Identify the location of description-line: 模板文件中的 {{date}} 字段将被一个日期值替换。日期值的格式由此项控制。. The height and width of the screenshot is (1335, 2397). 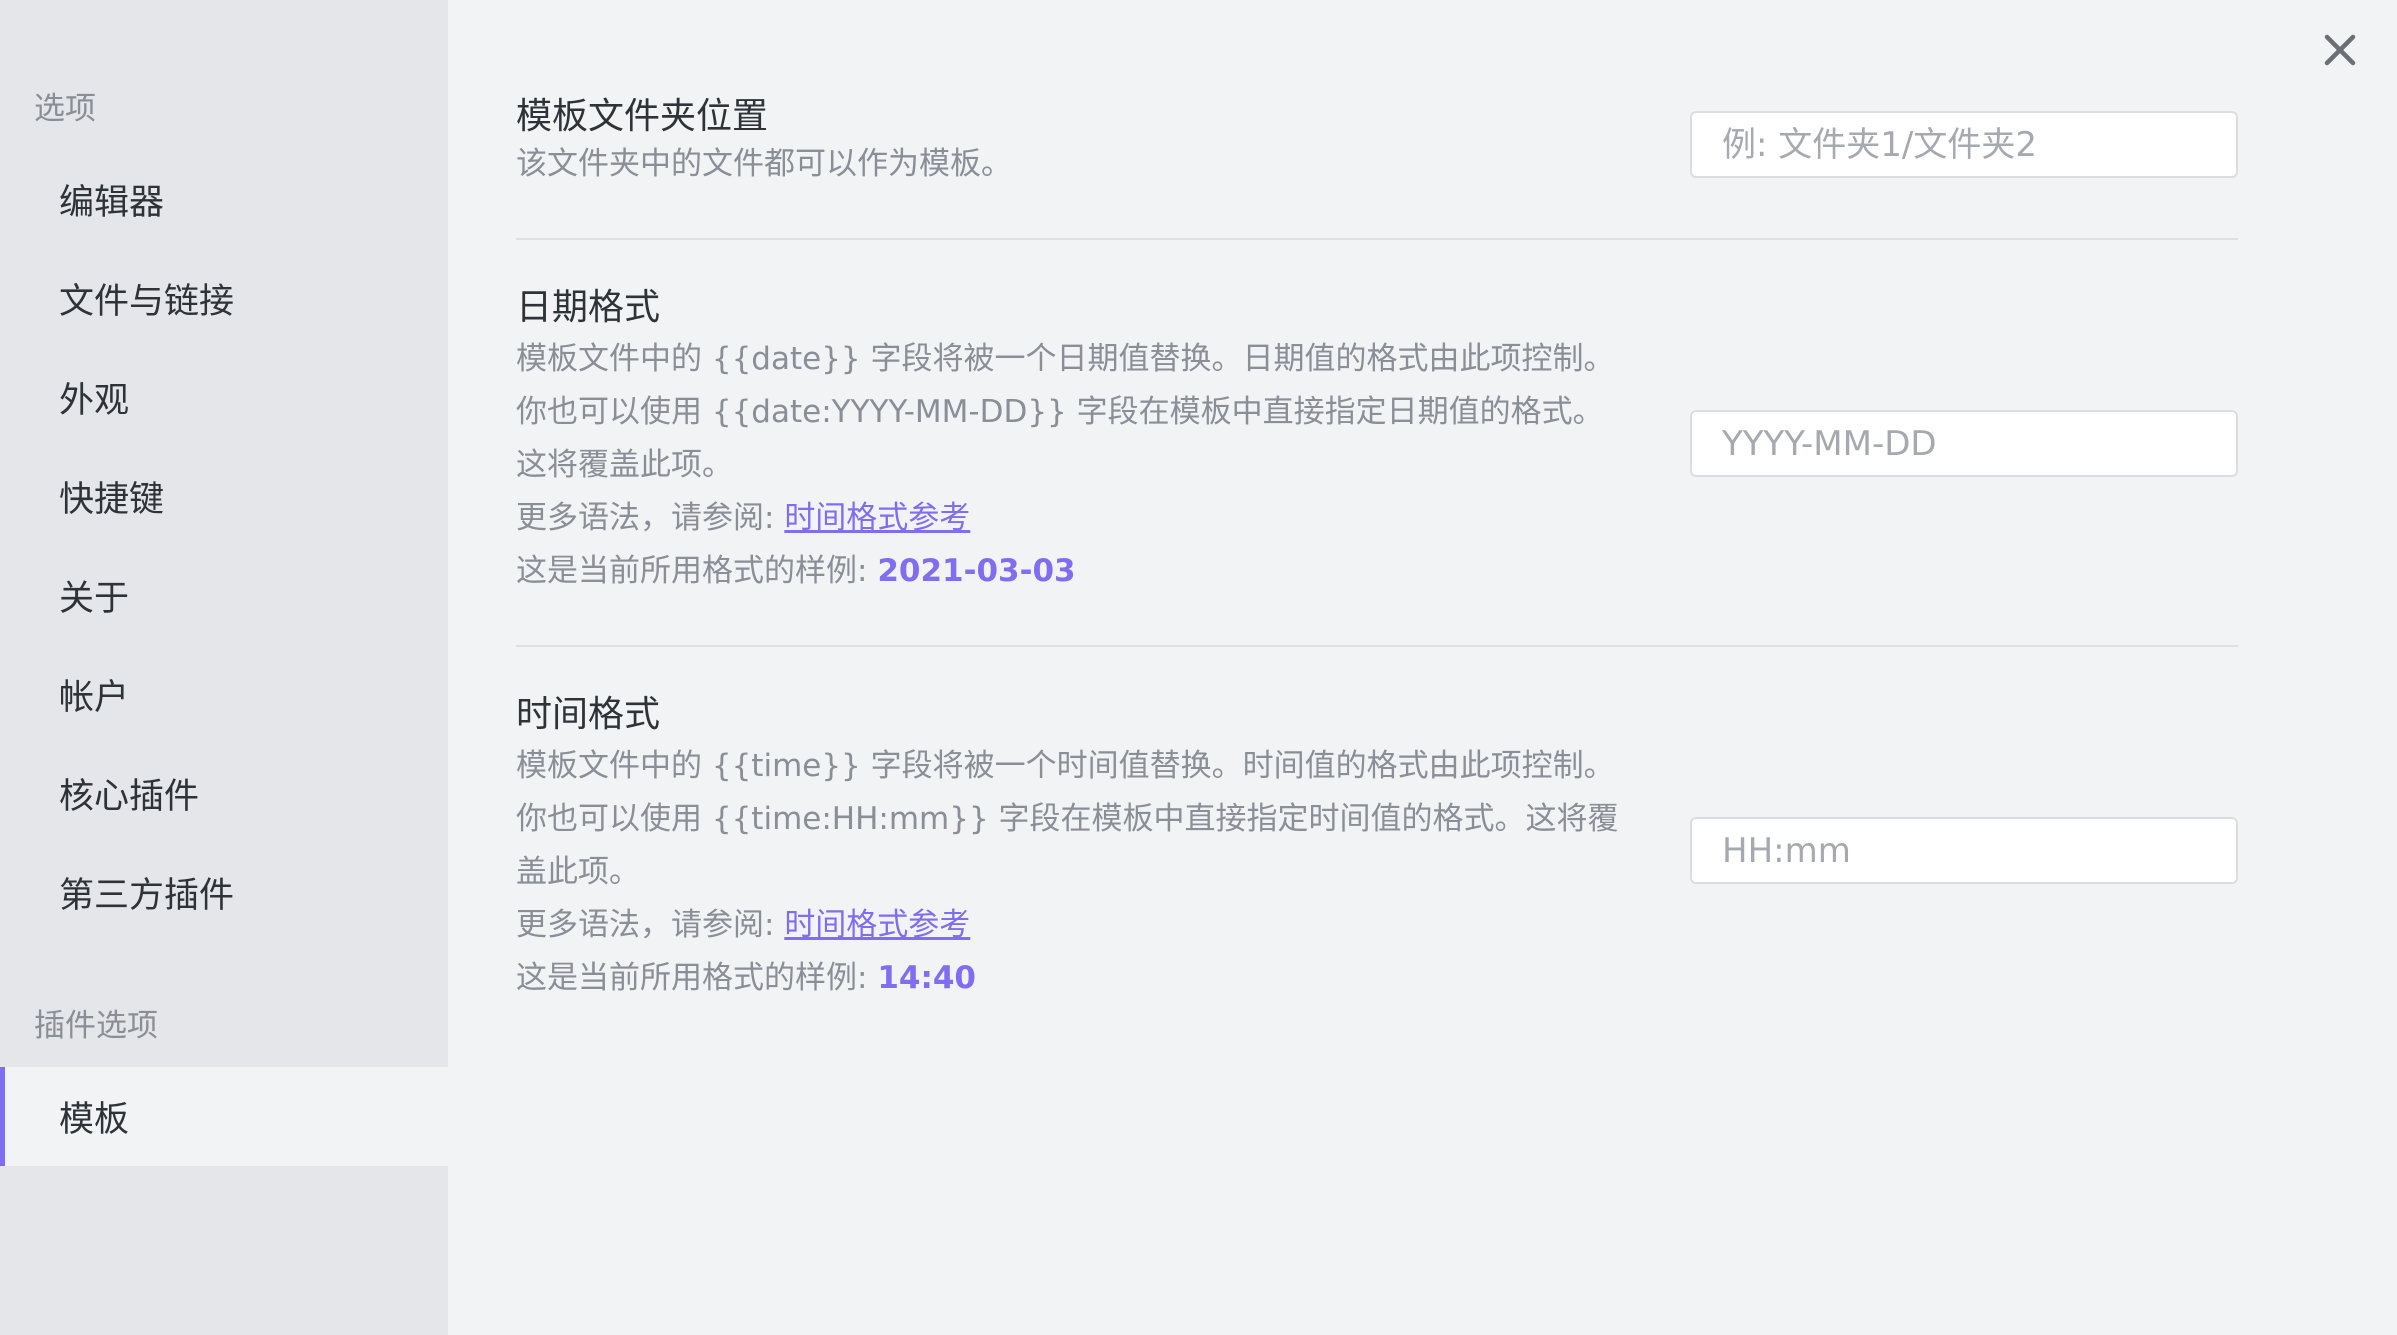
(1065, 359).